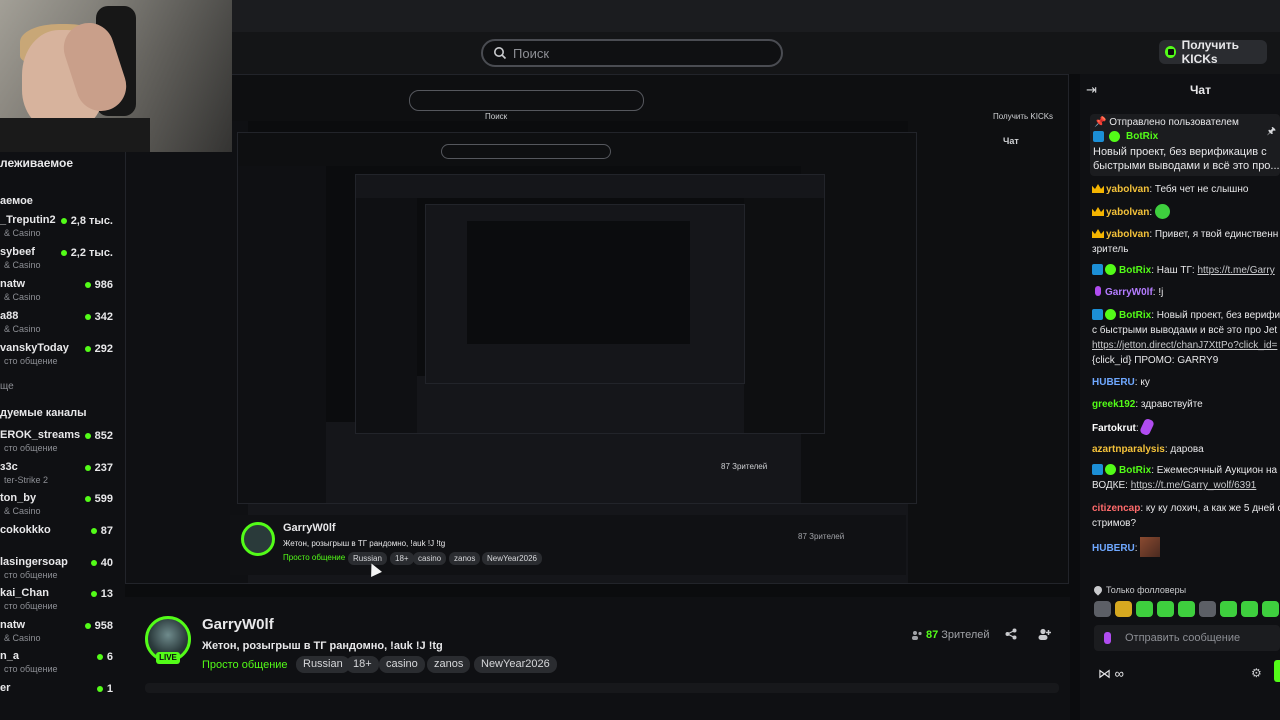  What do you see at coordinates (323, 664) in the screenshot?
I see `stream-tag: Russian` at bounding box center [323, 664].